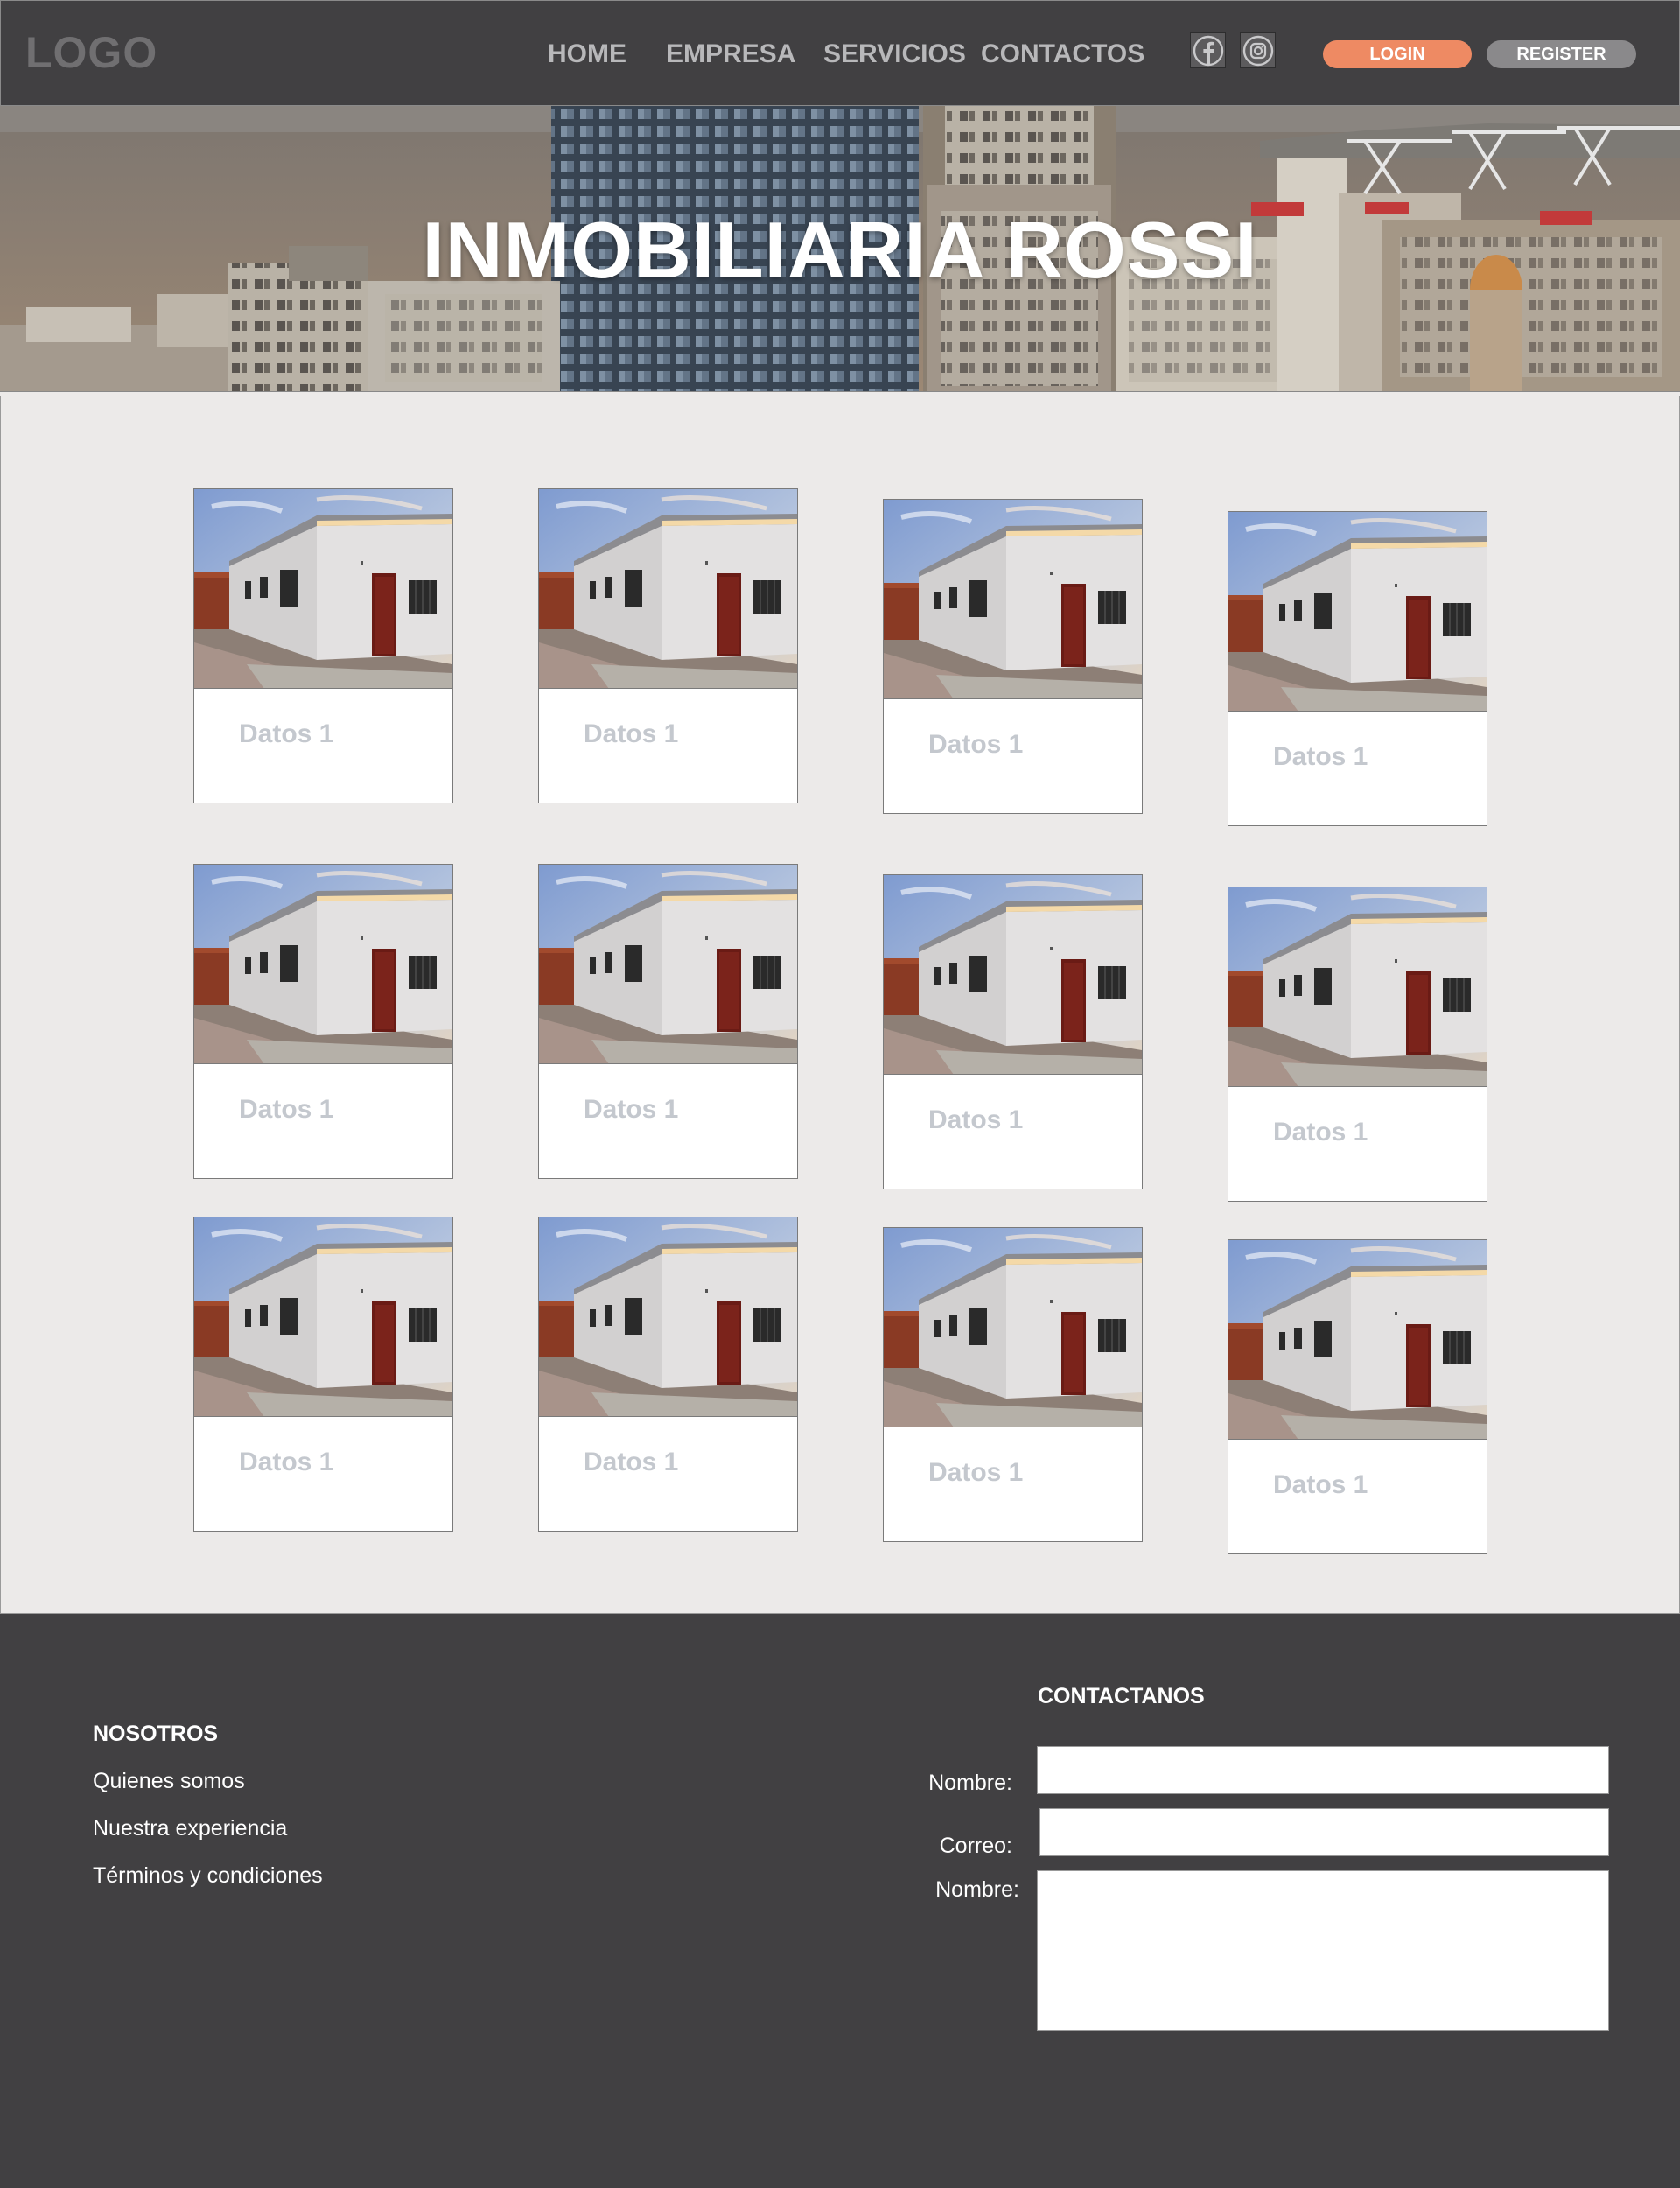 The image size is (1680, 2188). Describe the element at coordinates (977, 1890) in the screenshot. I see `message-label: Nombre:` at that location.